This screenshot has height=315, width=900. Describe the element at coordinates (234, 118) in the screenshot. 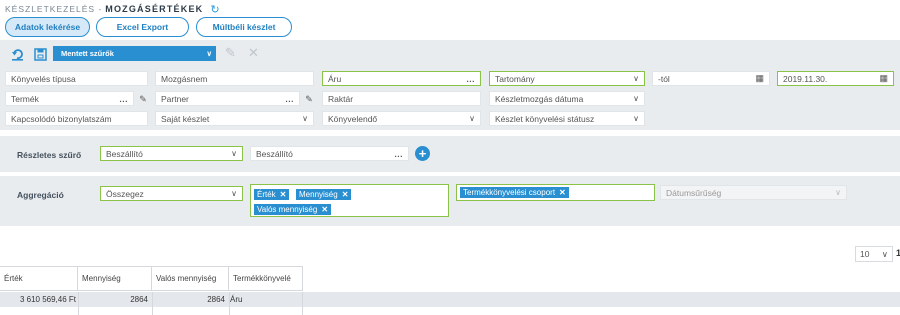

I see `own-stock-select: Saját készlet ∨` at that location.